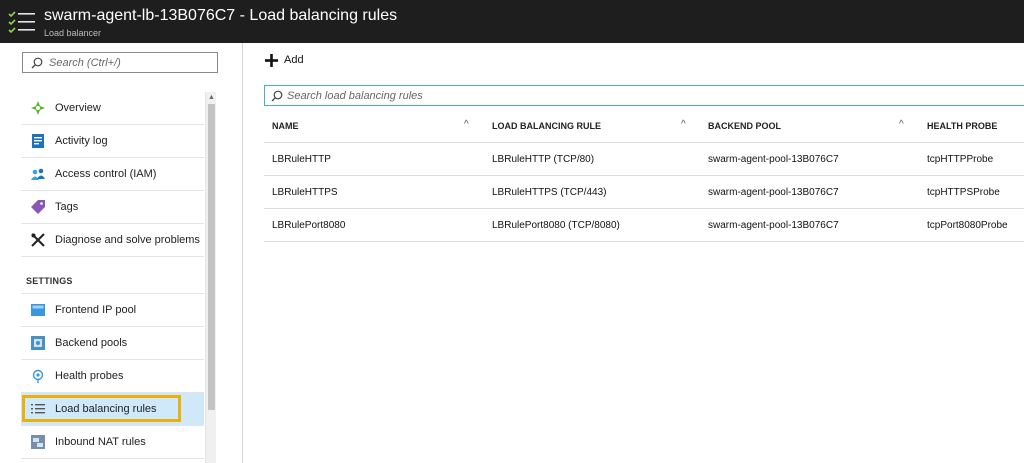  I want to click on menu-scrollbar: ▲, so click(210, 277).